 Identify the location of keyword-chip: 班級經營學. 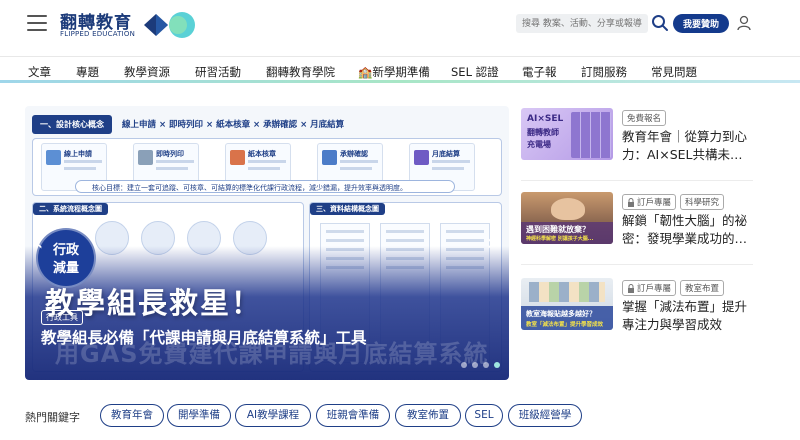
(545, 415).